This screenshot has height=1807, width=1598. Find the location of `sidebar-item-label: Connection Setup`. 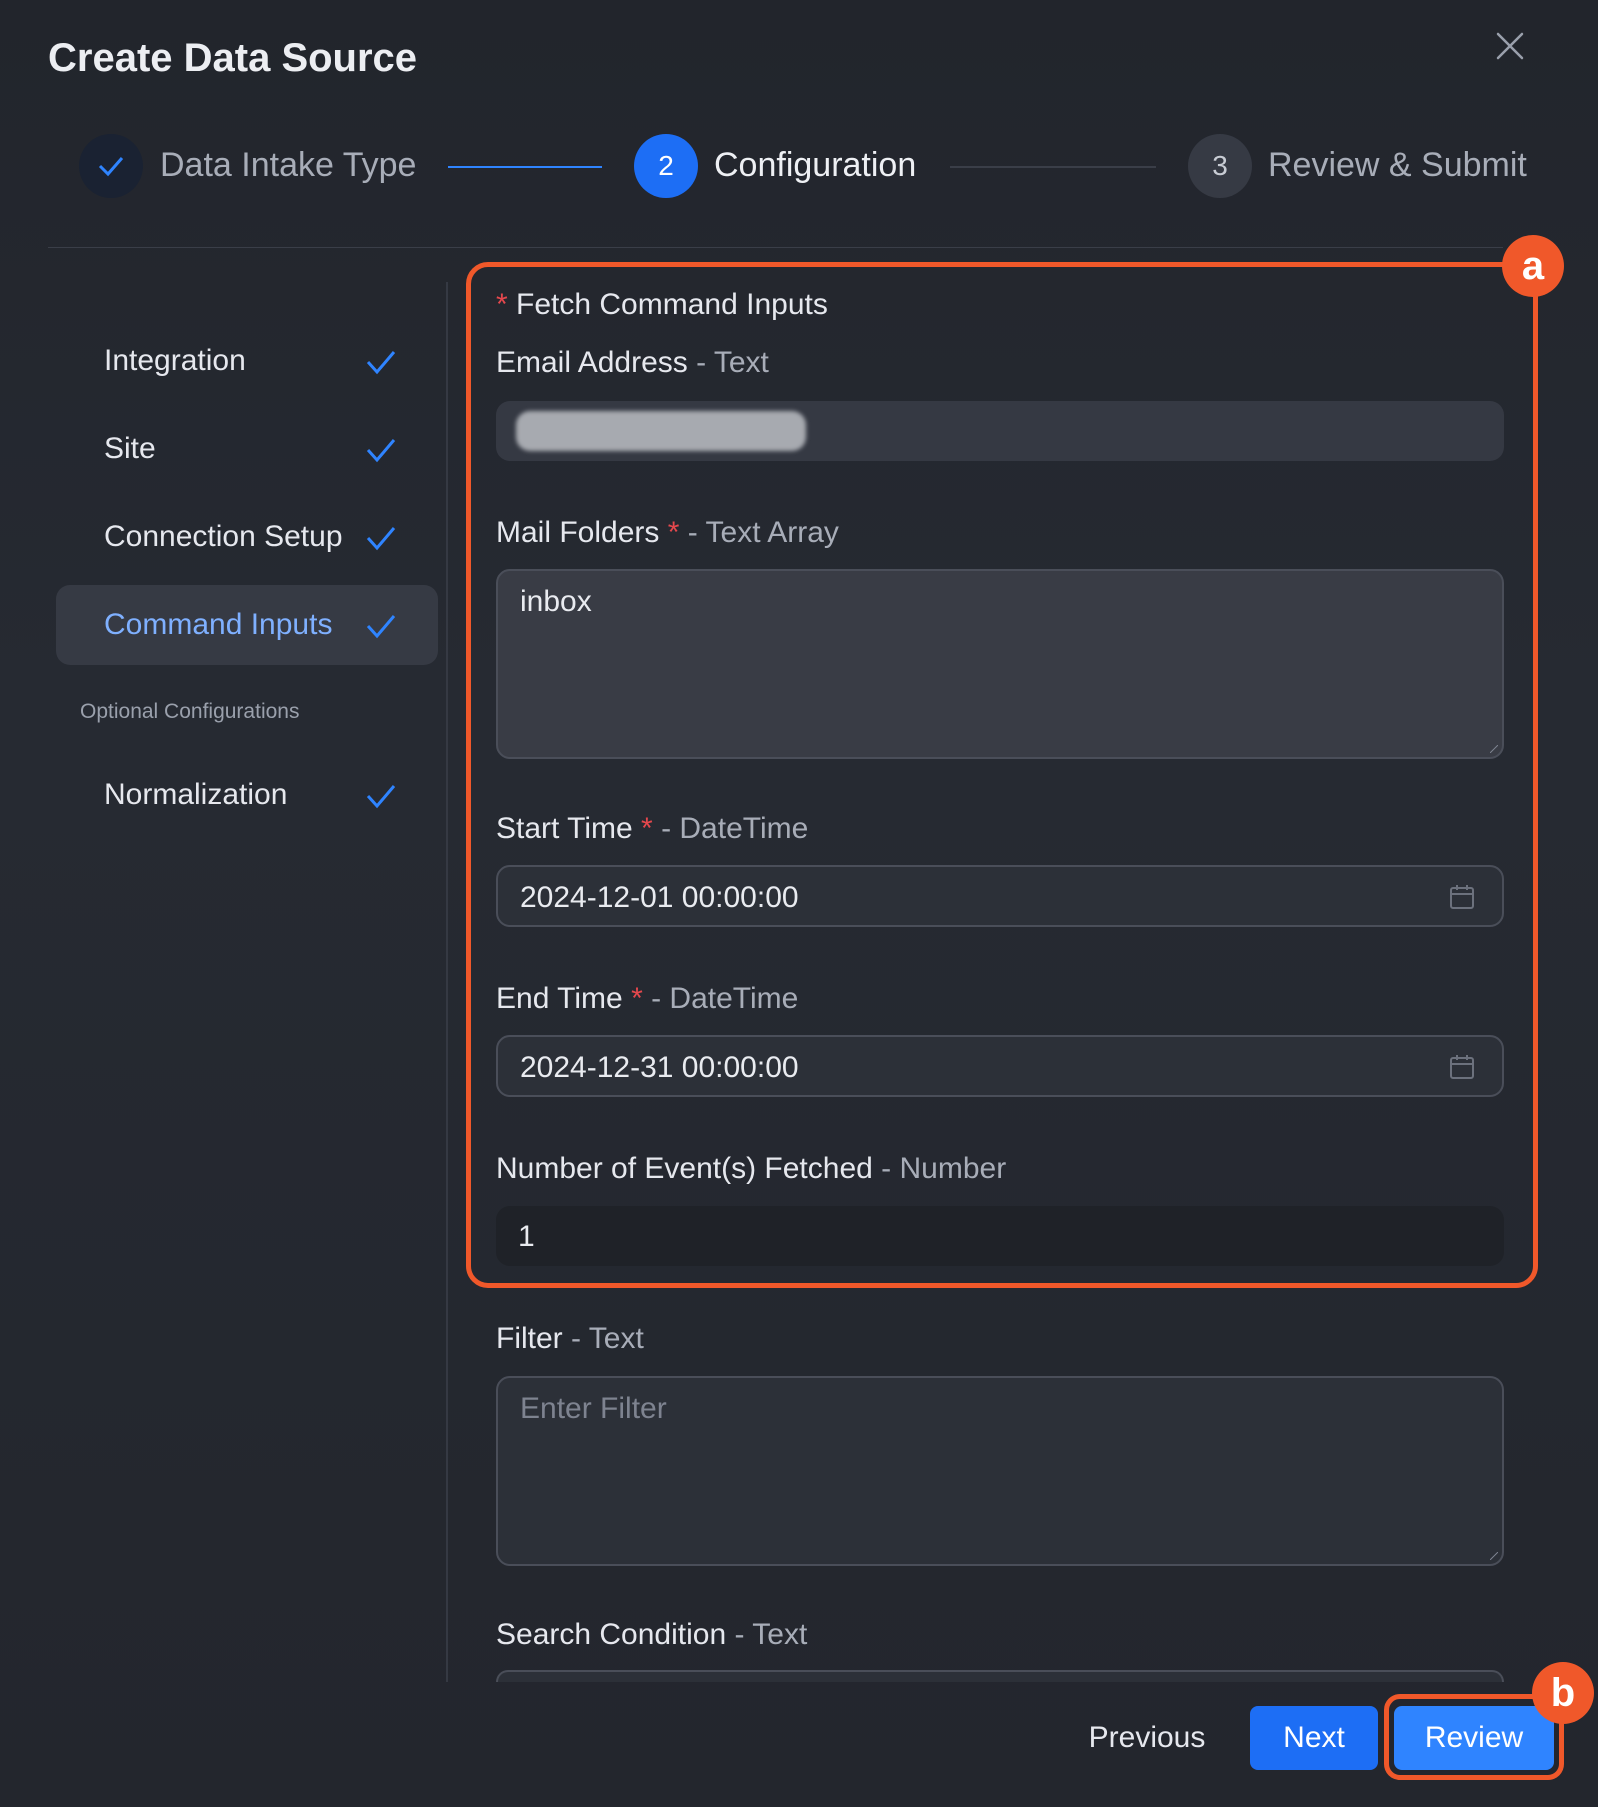

sidebar-item-label: Connection Setup is located at coordinates (223, 536).